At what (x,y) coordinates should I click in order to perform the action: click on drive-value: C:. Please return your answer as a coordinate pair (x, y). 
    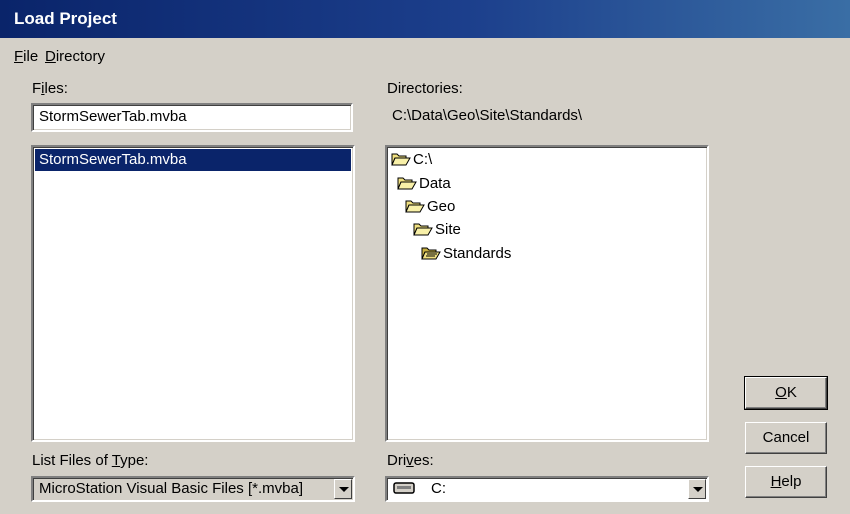
    Looking at the image, I should click on (419, 489).